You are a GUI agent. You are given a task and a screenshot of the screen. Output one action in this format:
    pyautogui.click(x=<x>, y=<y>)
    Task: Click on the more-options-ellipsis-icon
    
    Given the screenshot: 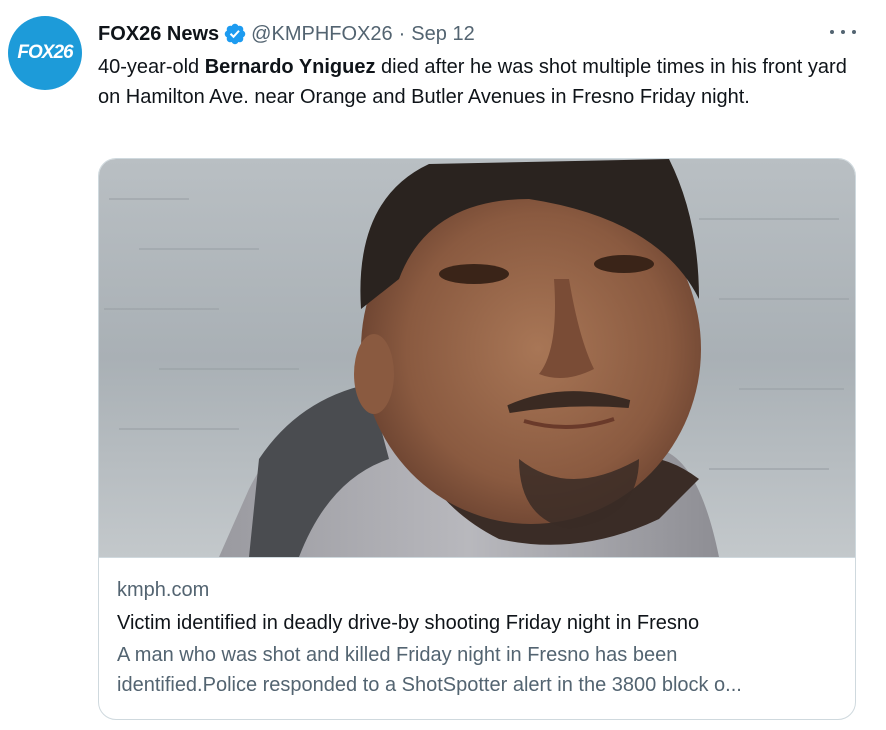 What is the action you would take?
    pyautogui.click(x=843, y=32)
    